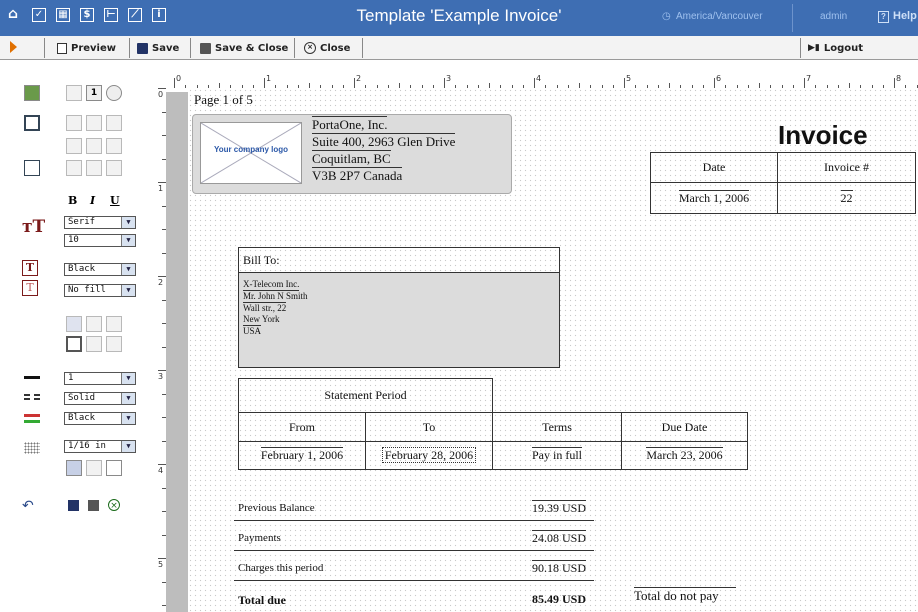 The height and width of the screenshot is (612, 918). Describe the element at coordinates (559, 567) in the screenshot. I see `charges-value: 90.18 USD` at that location.